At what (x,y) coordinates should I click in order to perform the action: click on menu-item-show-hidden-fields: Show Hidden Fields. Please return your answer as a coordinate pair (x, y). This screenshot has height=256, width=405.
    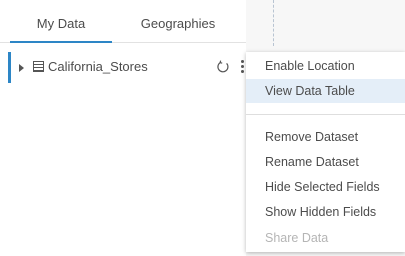
    Looking at the image, I should click on (325, 212).